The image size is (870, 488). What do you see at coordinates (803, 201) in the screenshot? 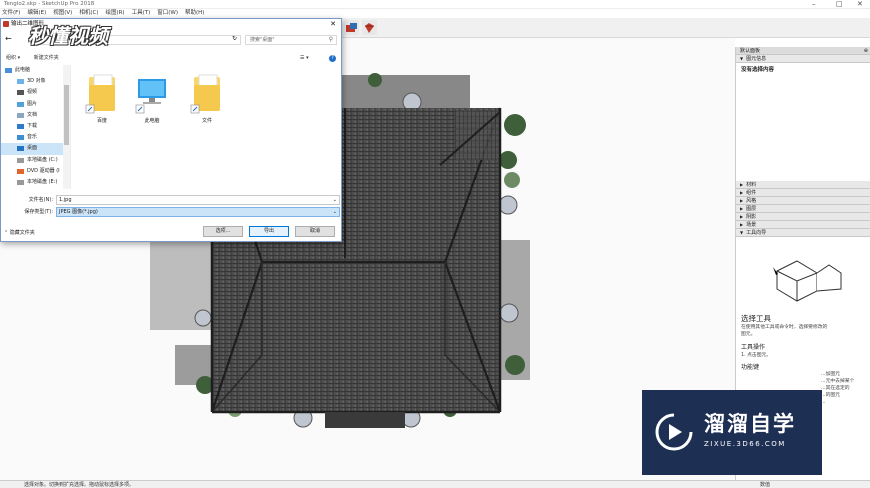
I see `tray-section-styles: ▶ 风格` at bounding box center [803, 201].